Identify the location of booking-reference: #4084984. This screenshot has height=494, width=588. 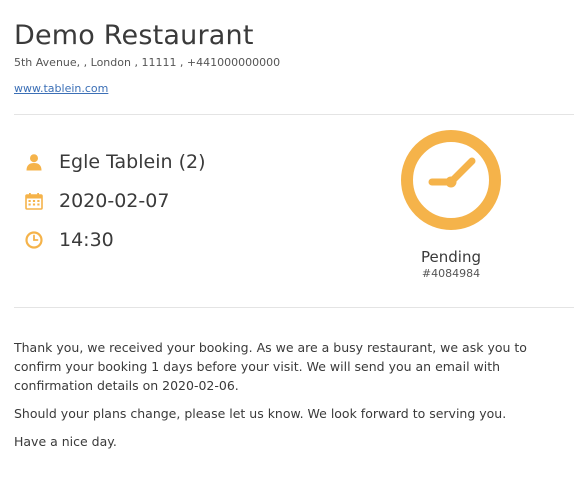
(451, 273).